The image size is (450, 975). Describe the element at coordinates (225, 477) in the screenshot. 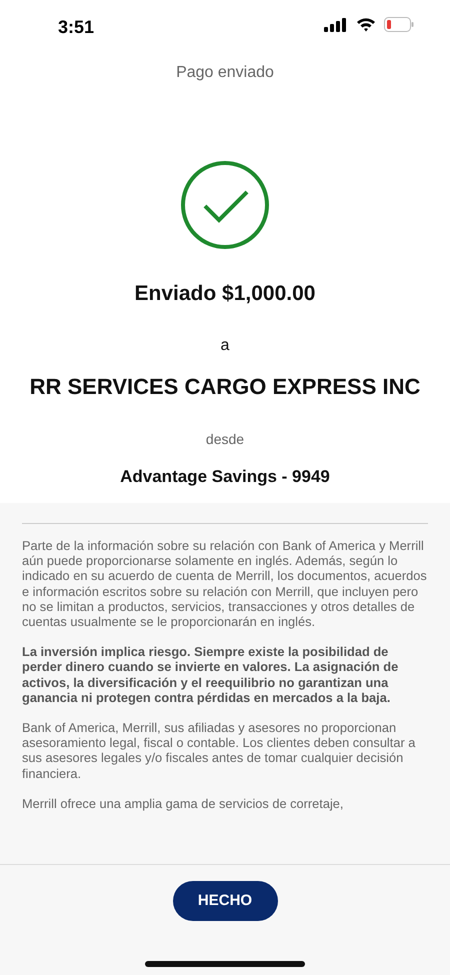

I see `account-name: Advantage Savings - 9949` at that location.